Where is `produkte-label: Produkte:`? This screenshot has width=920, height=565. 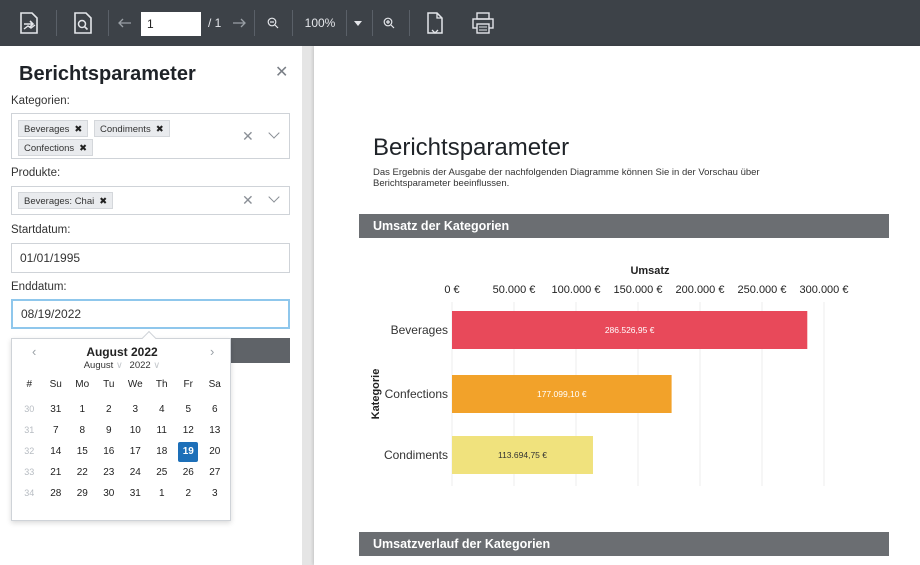 produkte-label: Produkte: is located at coordinates (36, 173).